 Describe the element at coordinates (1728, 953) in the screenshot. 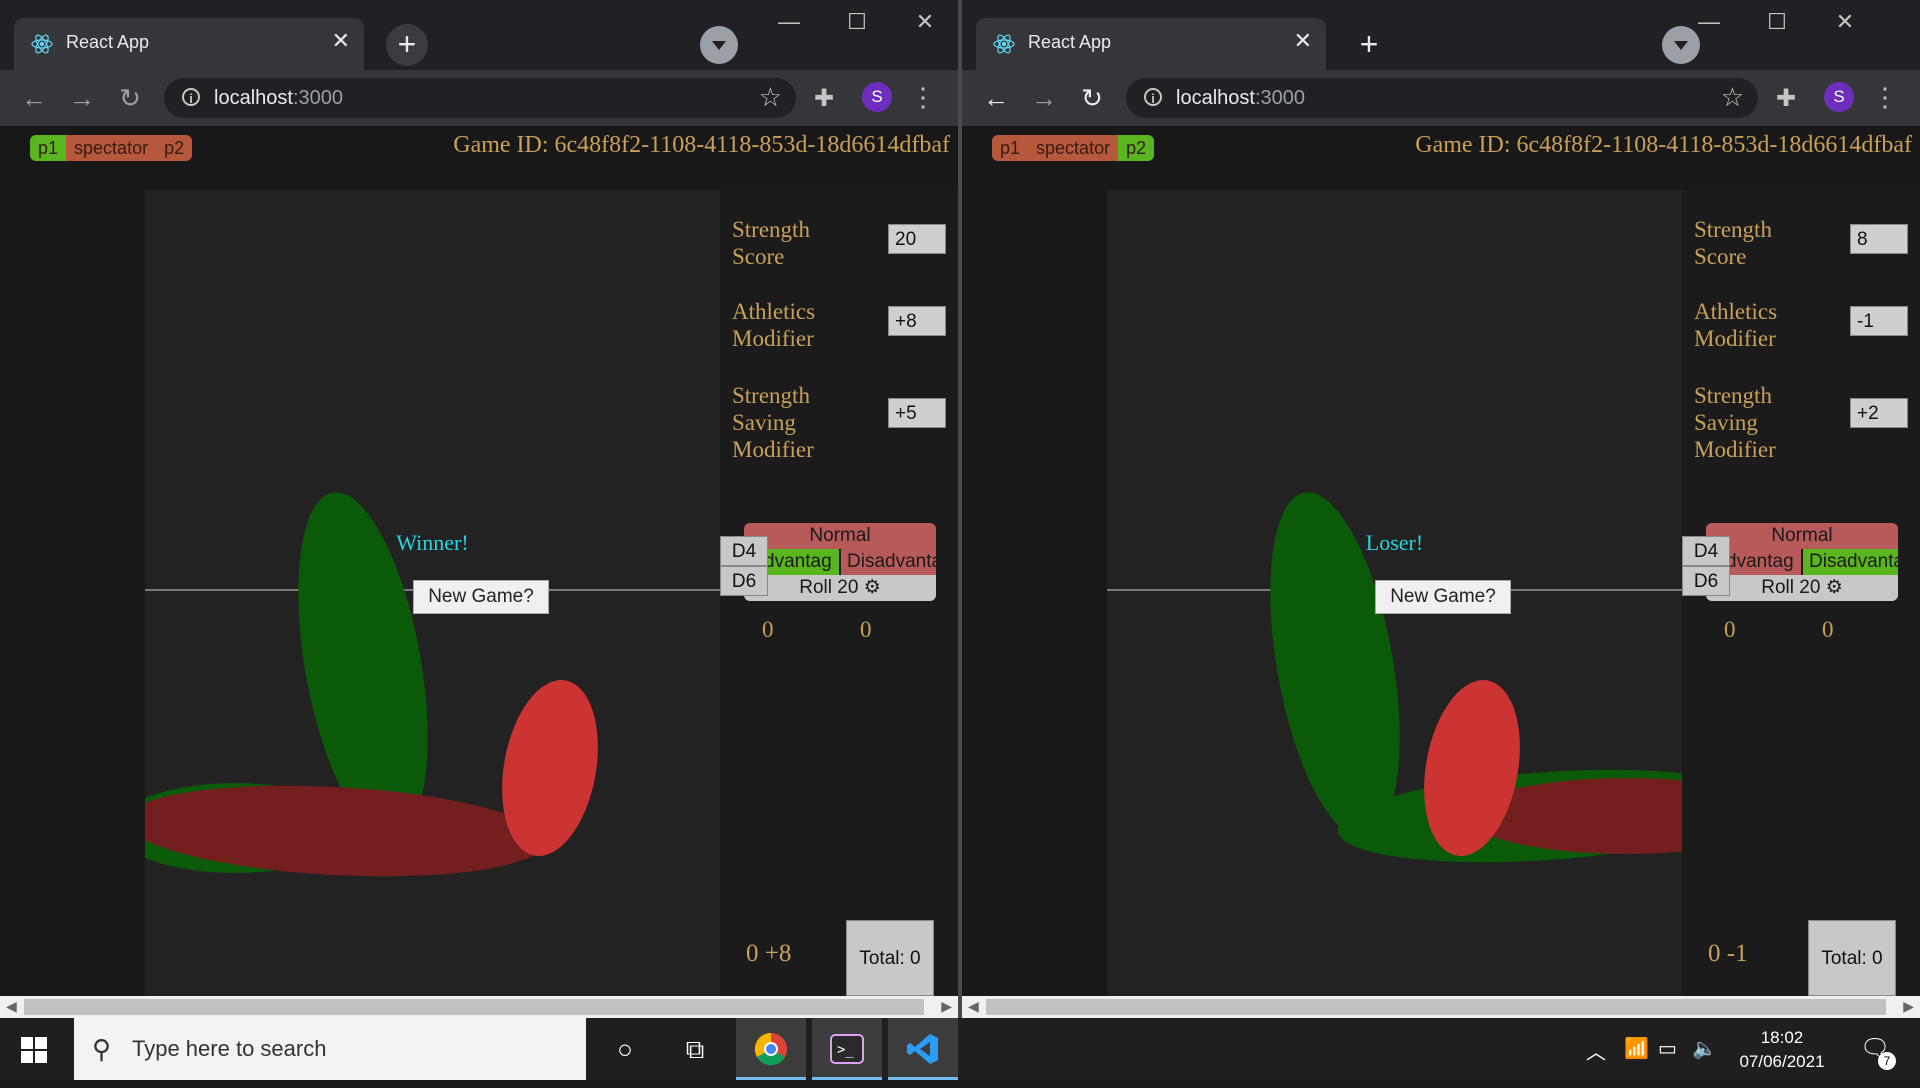

I see `modifier-summary: 0 -1` at that location.